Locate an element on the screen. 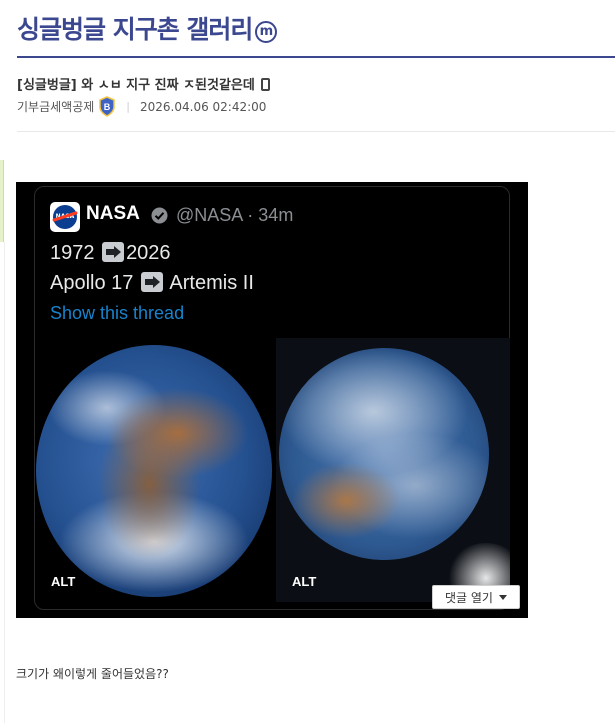  year-end: 2026 is located at coordinates (148, 253).